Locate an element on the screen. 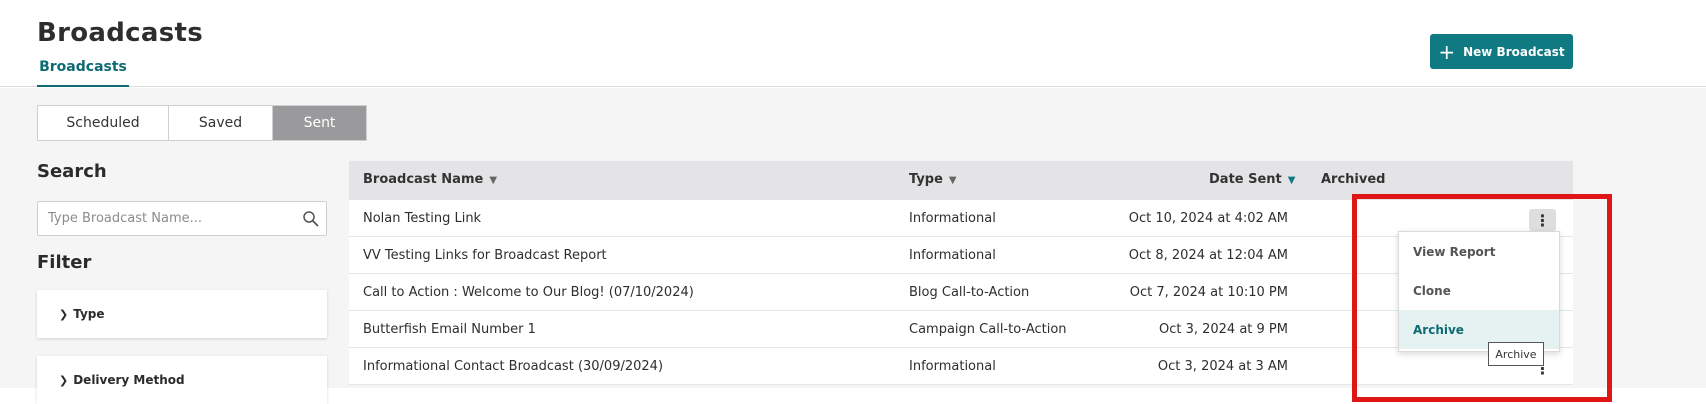 Image resolution: width=1706 pixels, height=404 pixels. column-header-date-sent: Date Sent ▼ is located at coordinates (1252, 179).